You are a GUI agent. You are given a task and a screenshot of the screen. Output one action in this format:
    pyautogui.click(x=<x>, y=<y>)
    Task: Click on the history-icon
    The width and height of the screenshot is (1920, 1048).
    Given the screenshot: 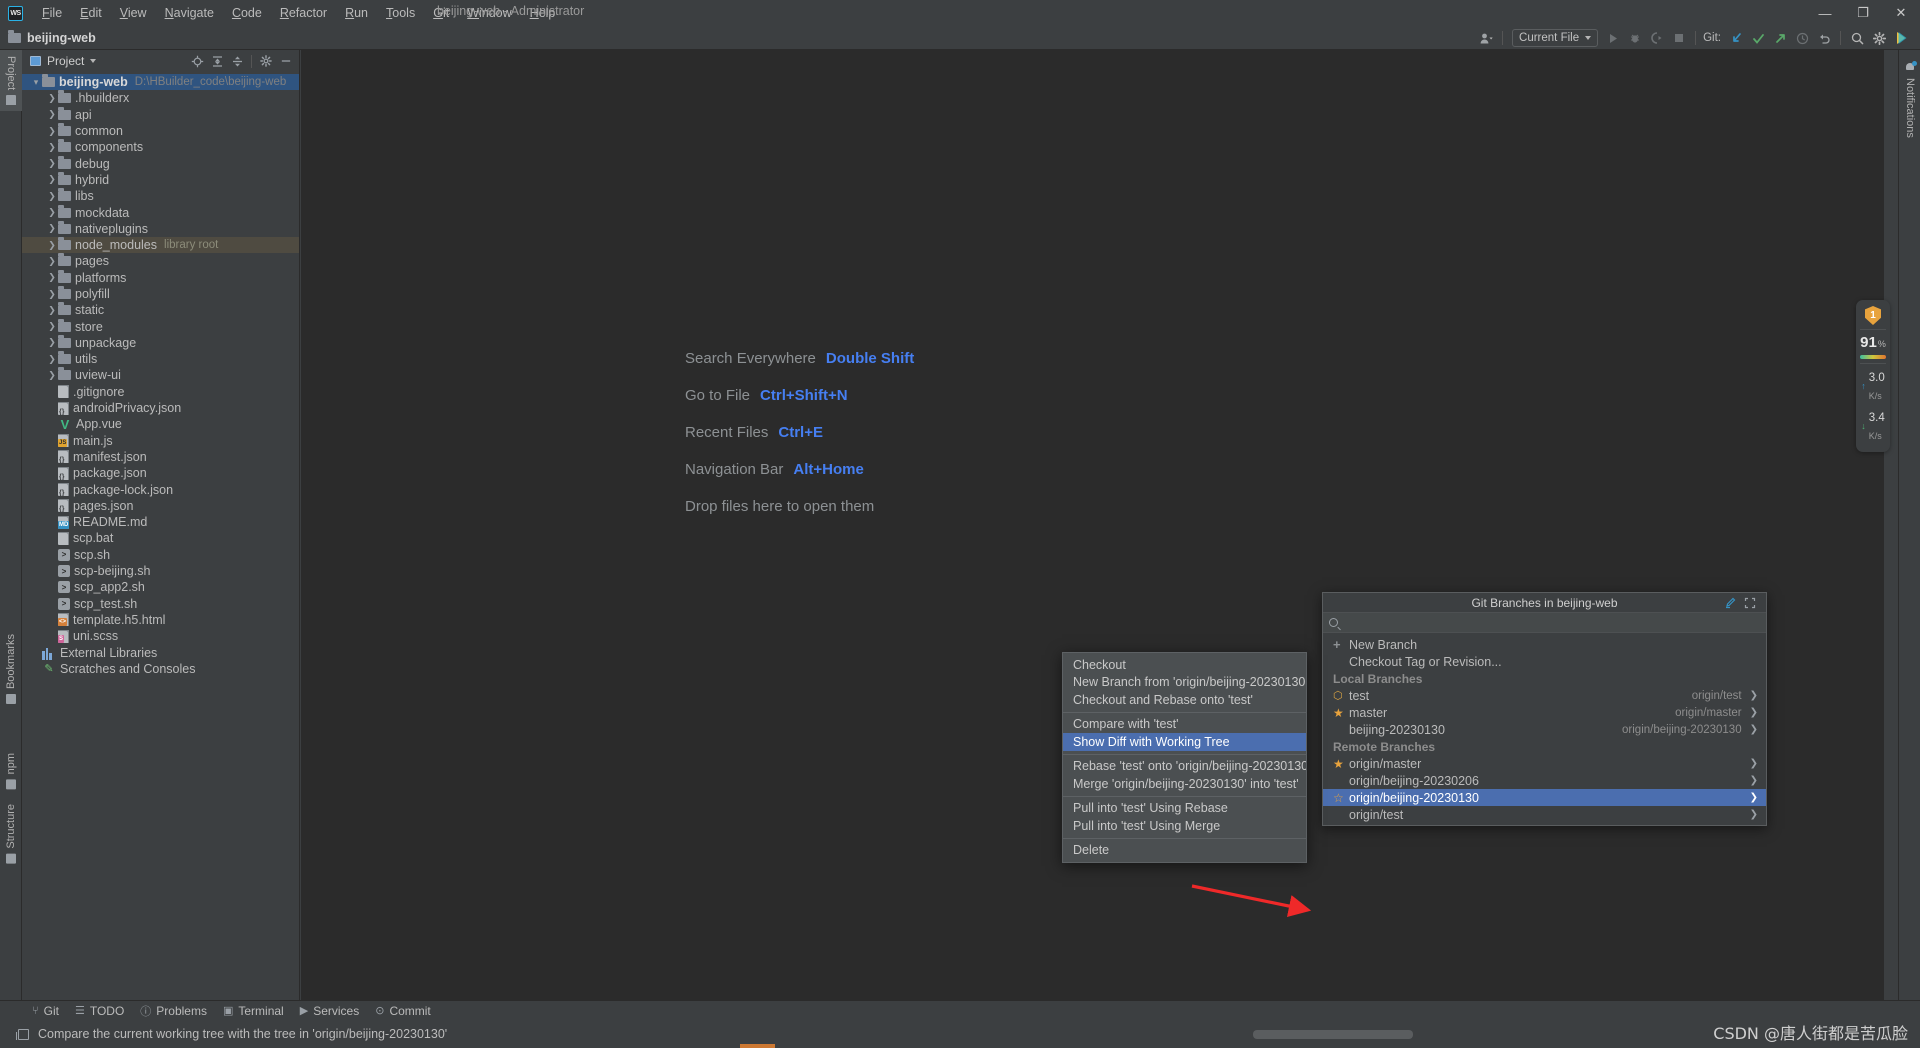 What is the action you would take?
    pyautogui.click(x=1802, y=38)
    